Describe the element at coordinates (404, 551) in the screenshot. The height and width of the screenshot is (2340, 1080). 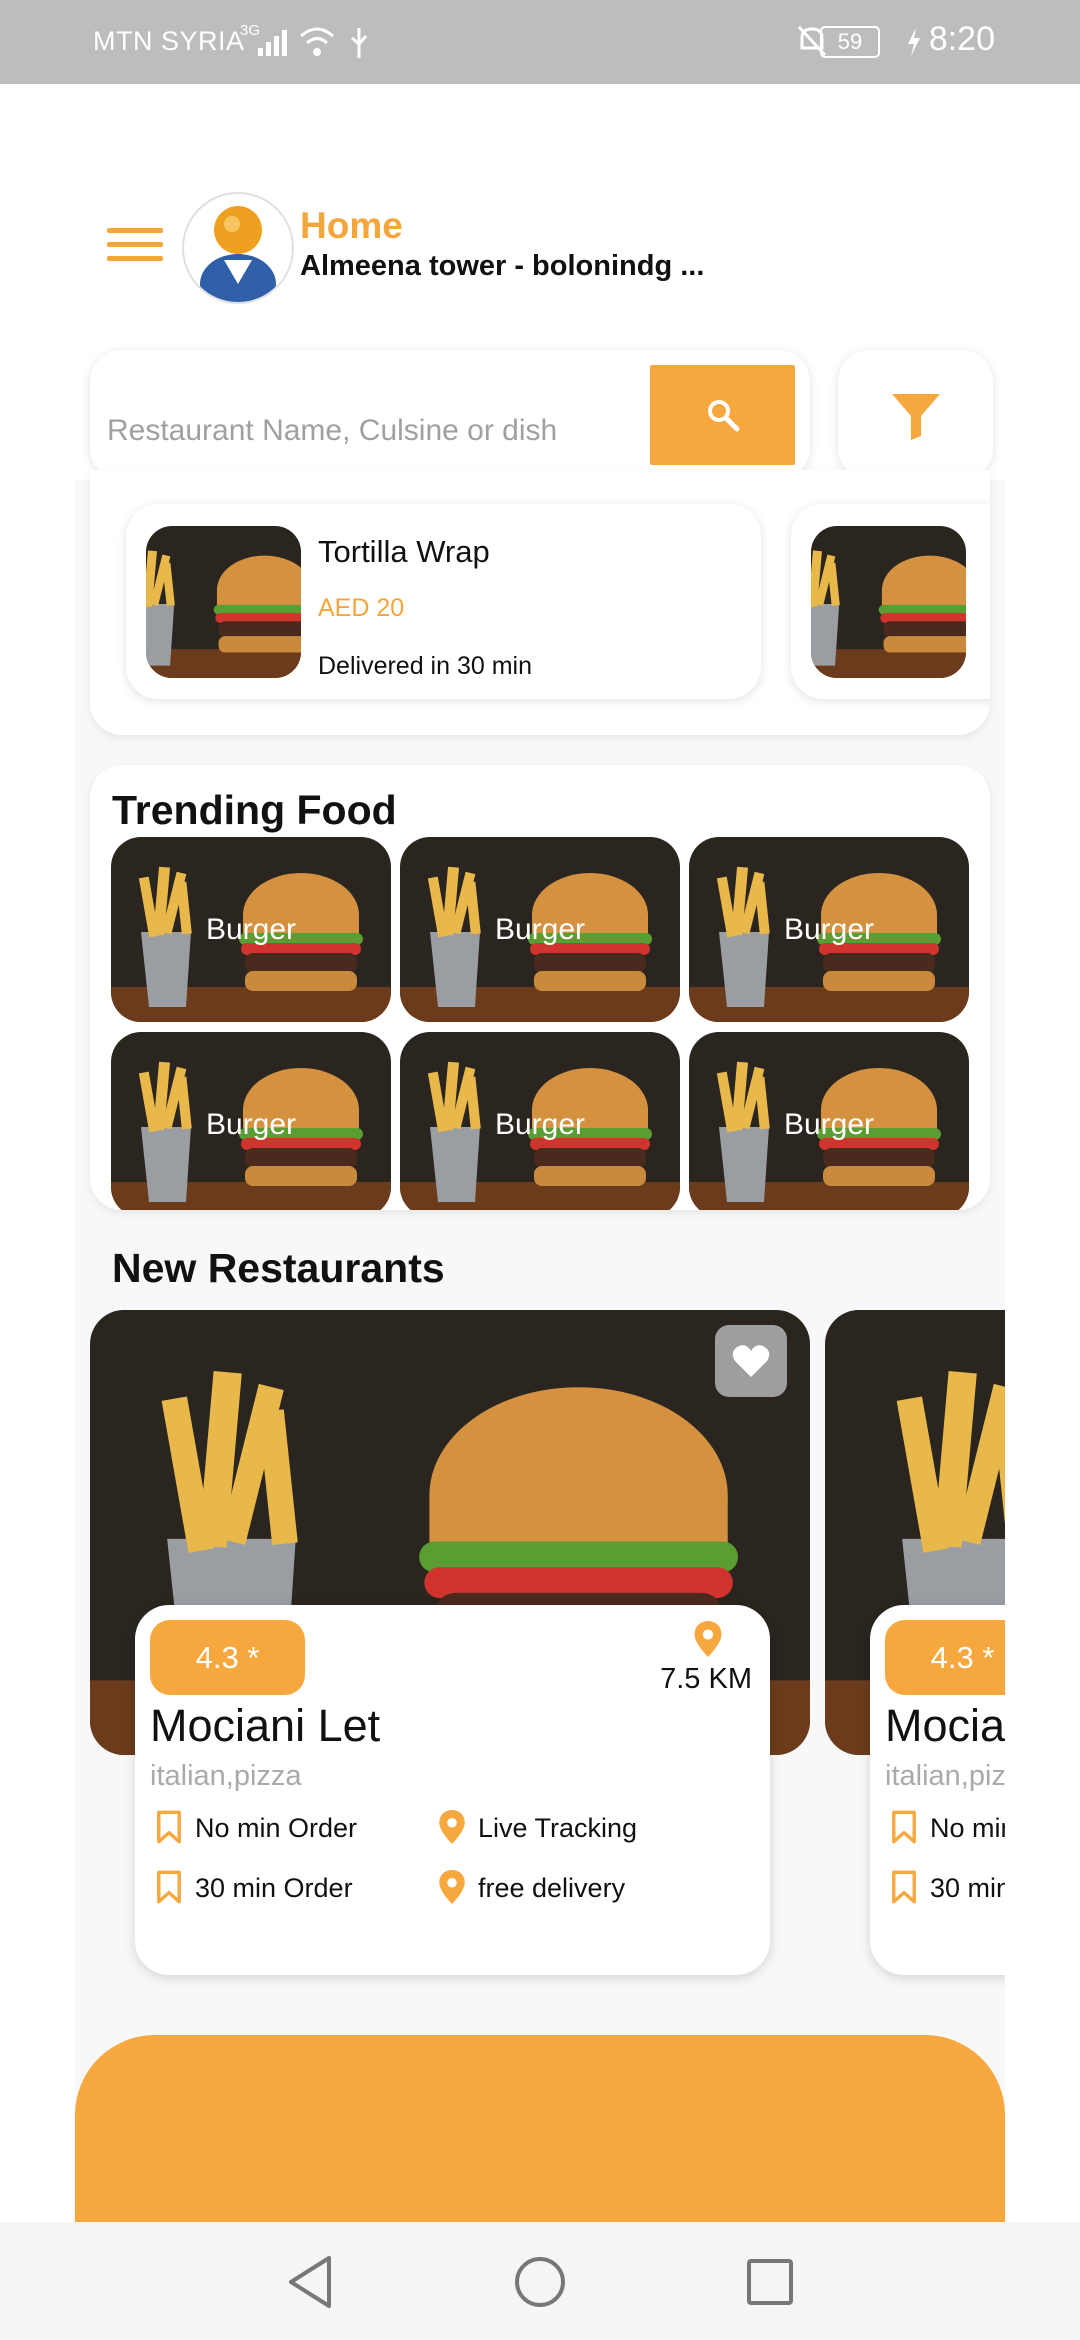
I see `offer-name: Tortilla Wrap` at that location.